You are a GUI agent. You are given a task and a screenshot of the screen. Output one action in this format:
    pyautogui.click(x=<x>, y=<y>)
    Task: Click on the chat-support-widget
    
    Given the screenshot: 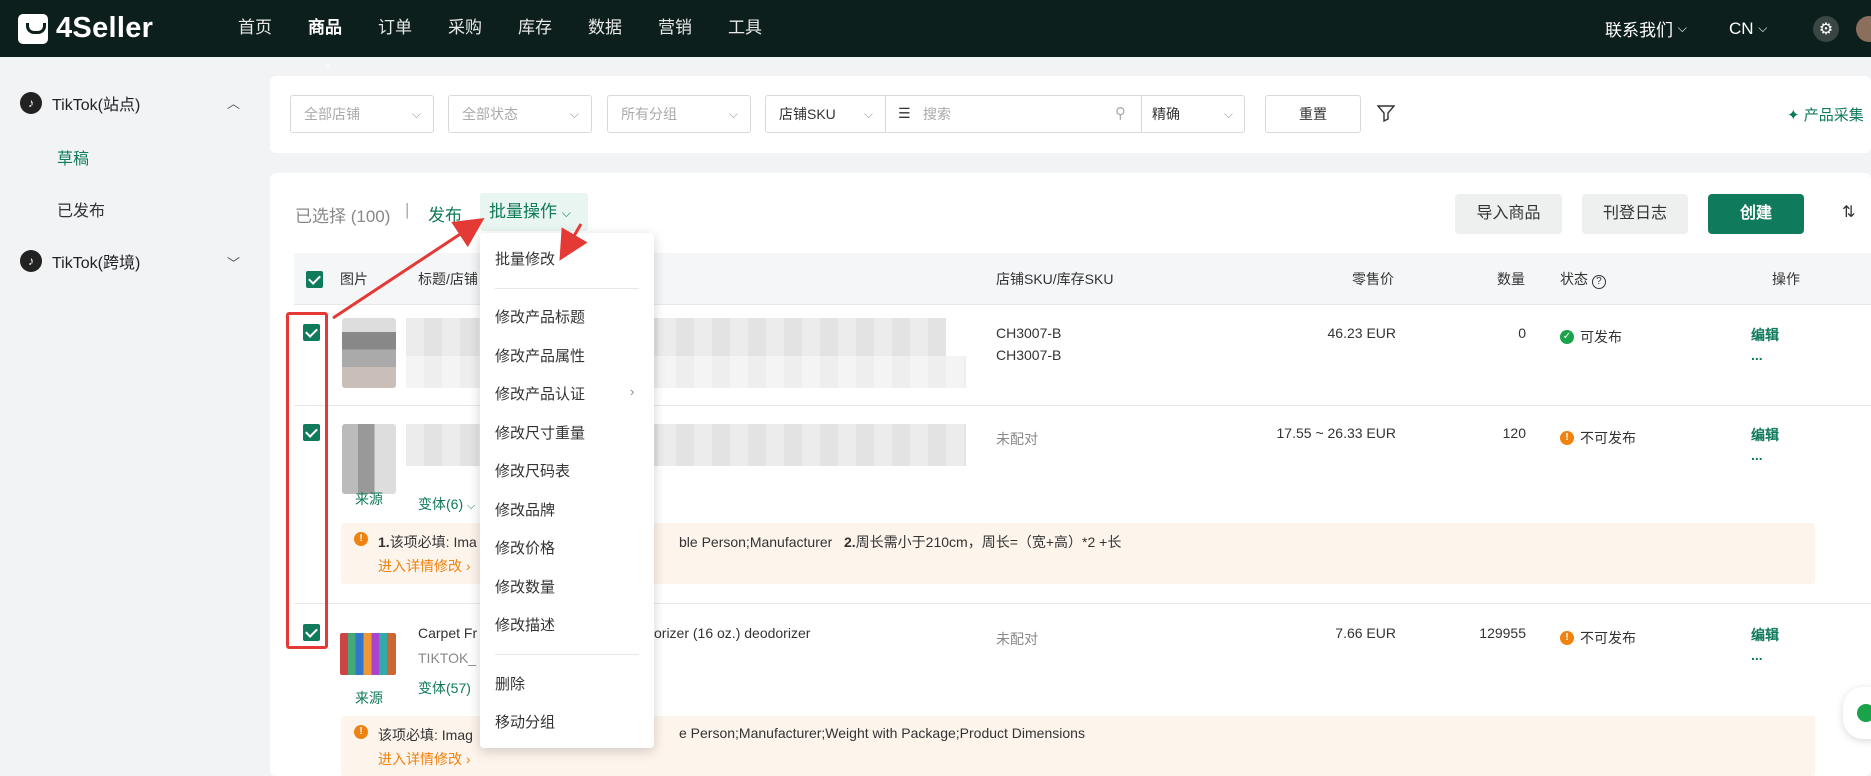 What is the action you would take?
    pyautogui.click(x=1857, y=713)
    